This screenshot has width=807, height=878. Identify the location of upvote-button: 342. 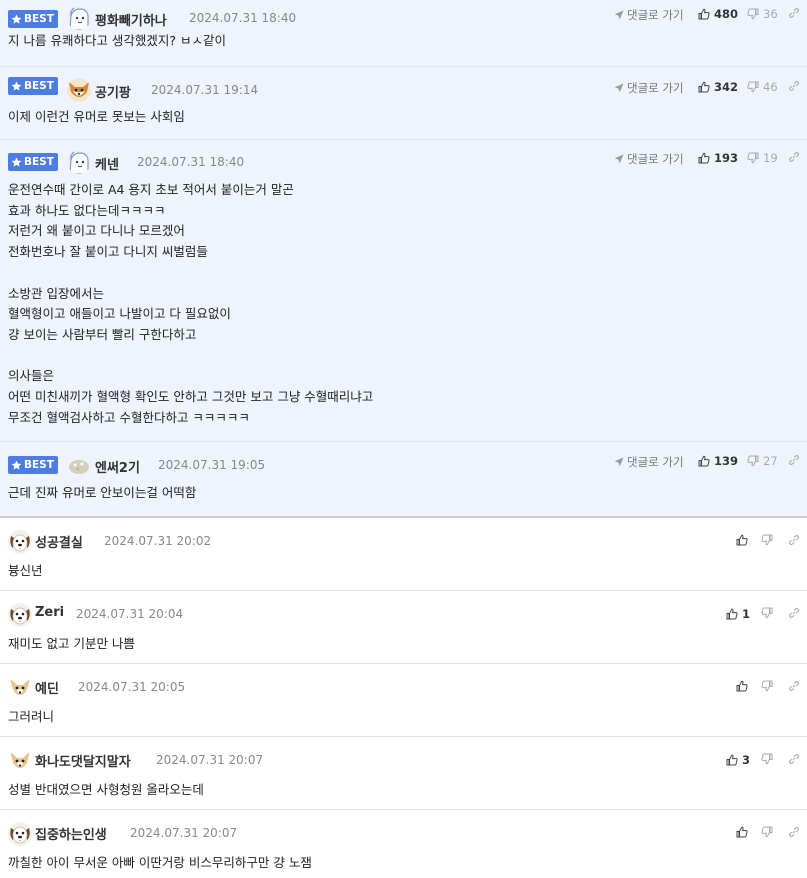
(718, 87).